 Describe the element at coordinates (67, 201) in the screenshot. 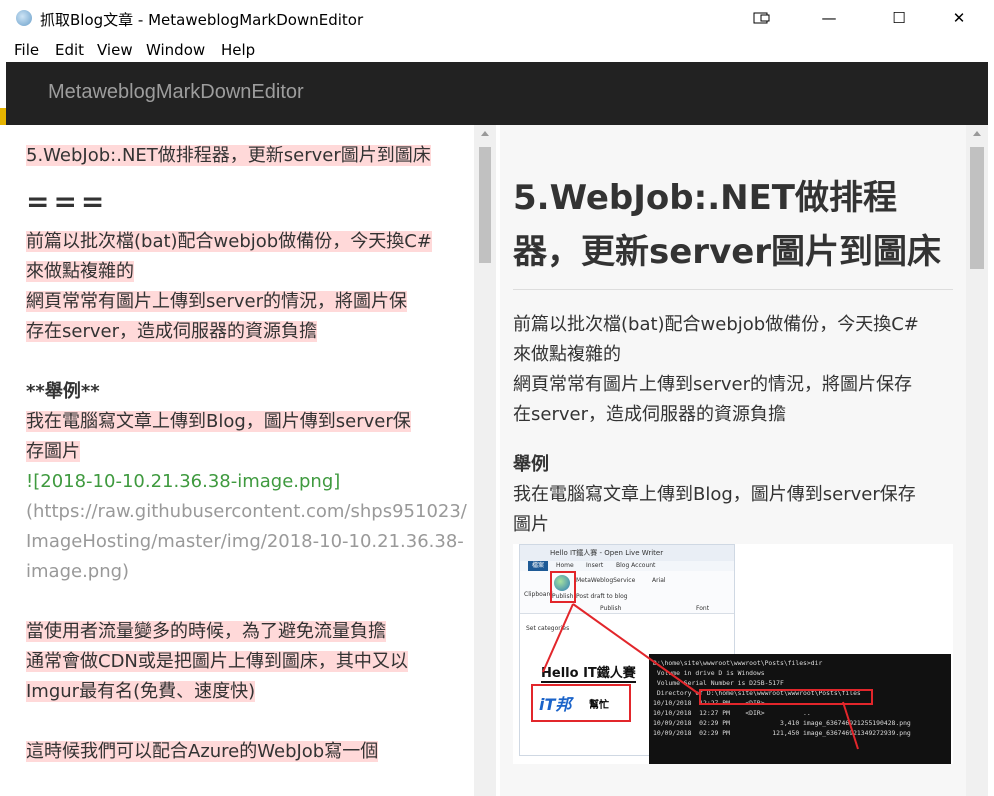

I see `editor-heading-marker: ===` at that location.